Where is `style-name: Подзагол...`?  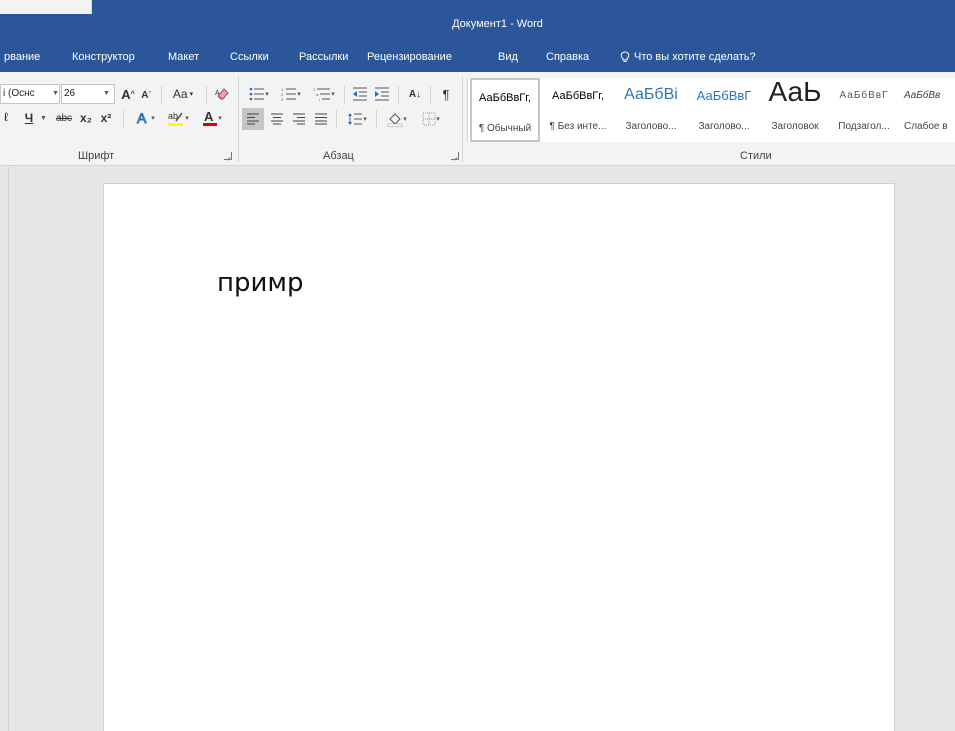
style-name: Подзагол... is located at coordinates (864, 126).